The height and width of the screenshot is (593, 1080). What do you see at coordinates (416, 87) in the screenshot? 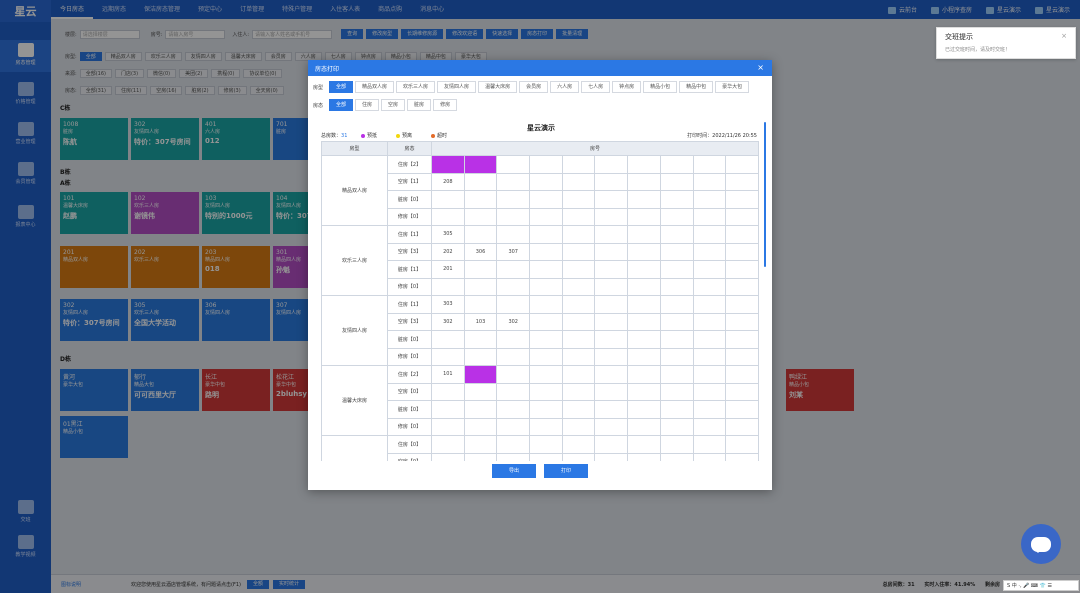
I see `type-chip: 欢乐三人房` at bounding box center [416, 87].